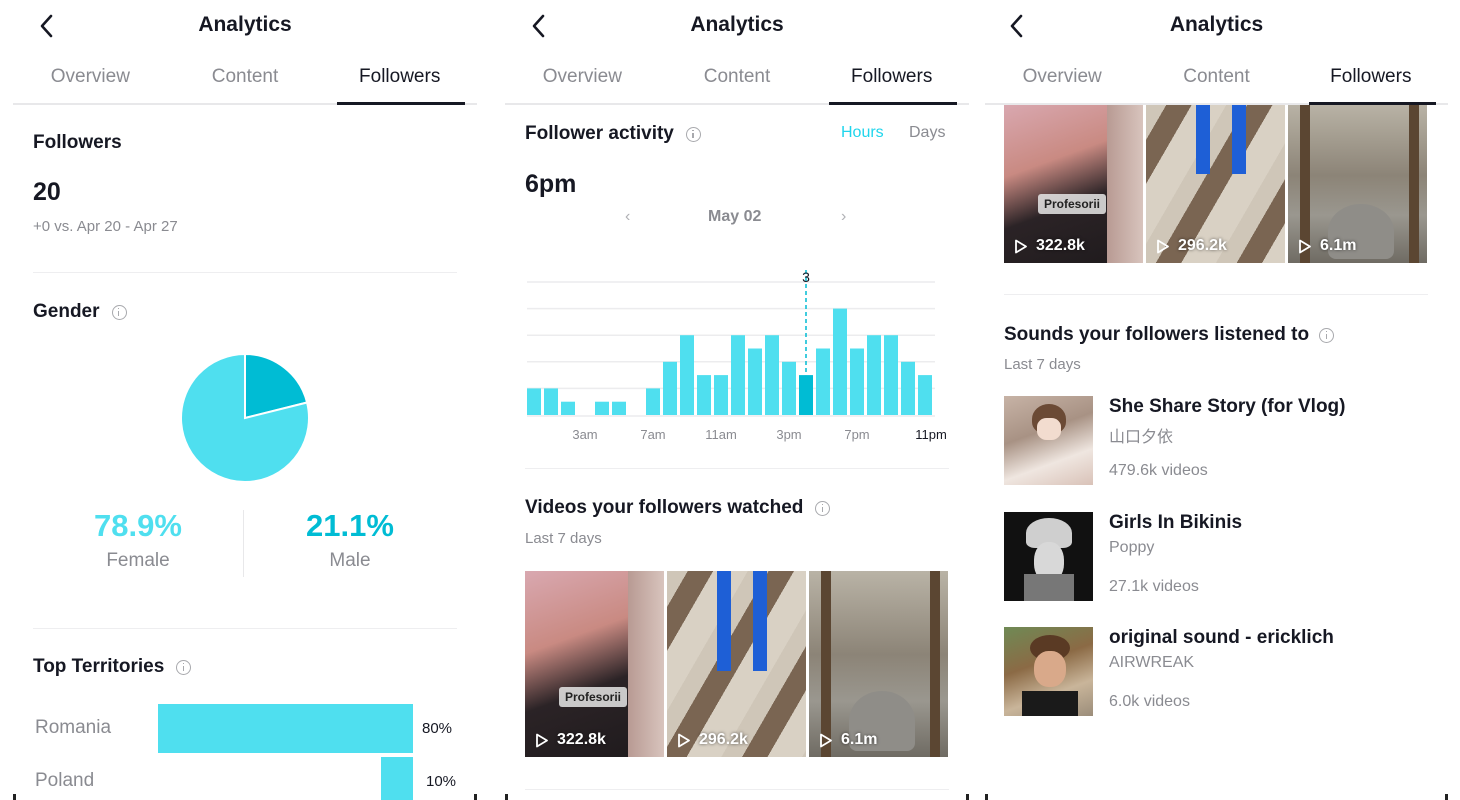 The height and width of the screenshot is (800, 1460). I want to click on followers-comparison: +0 vs. Apr 20 - Apr 27, so click(105, 226).